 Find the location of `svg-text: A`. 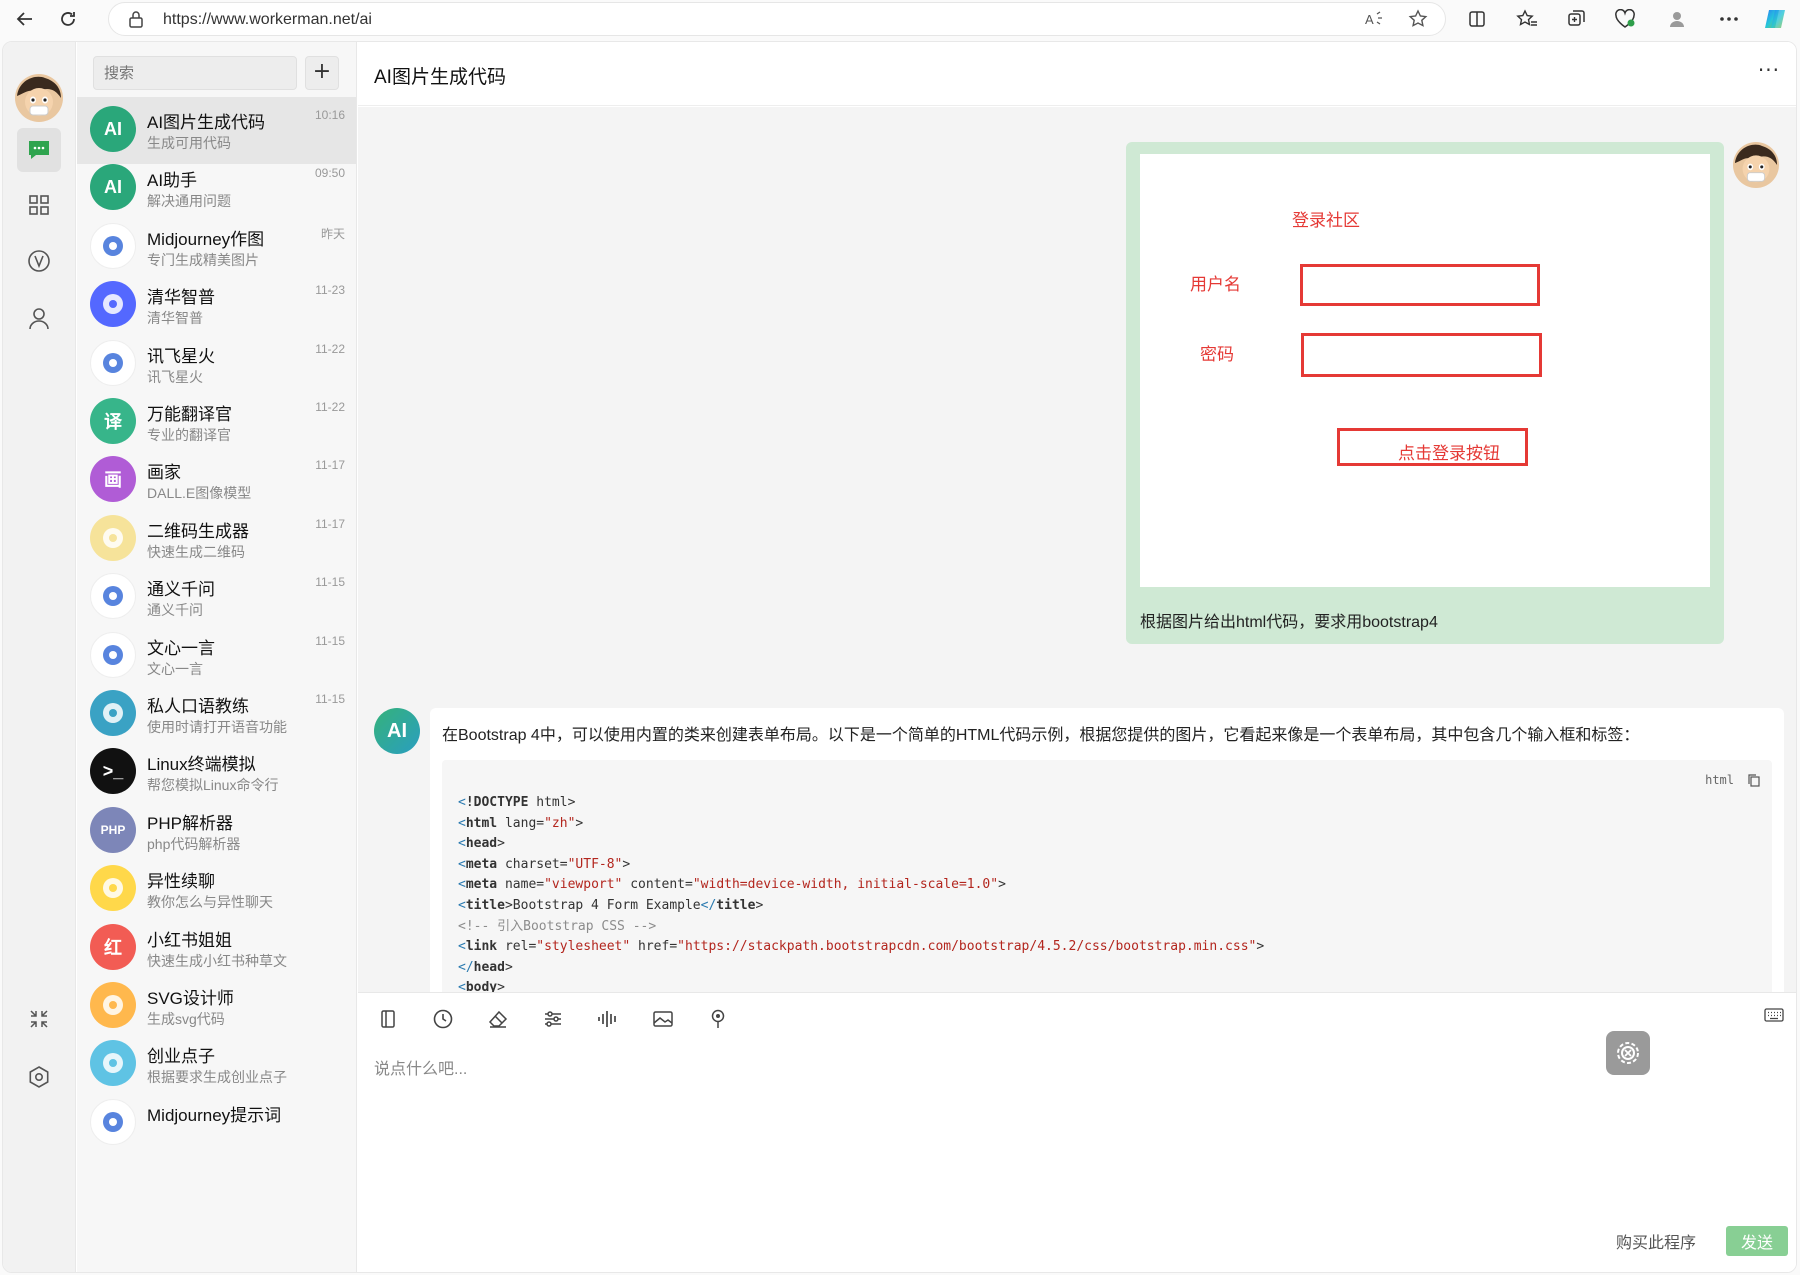

svg-text: A is located at coordinates (1369, 19).